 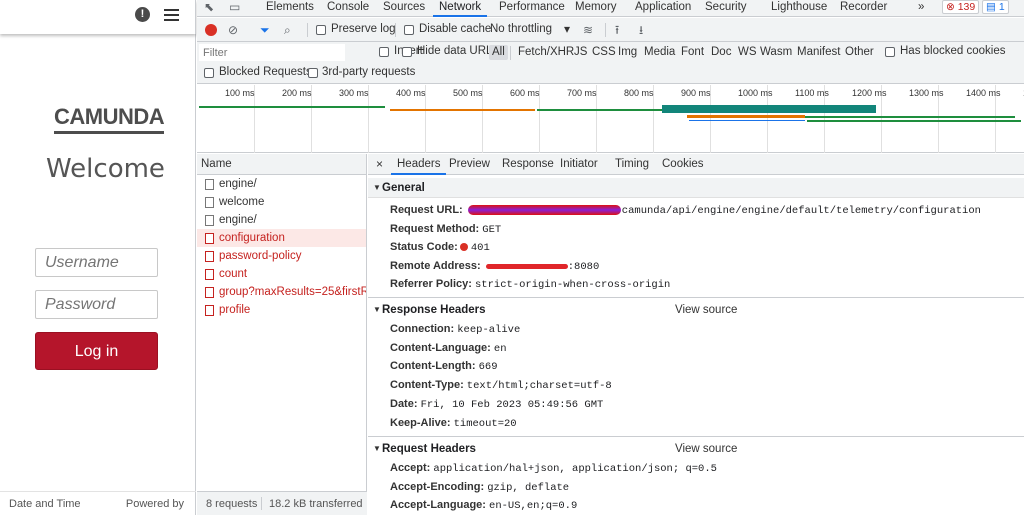 I want to click on filter-type-ws: WS, so click(x=747, y=52).